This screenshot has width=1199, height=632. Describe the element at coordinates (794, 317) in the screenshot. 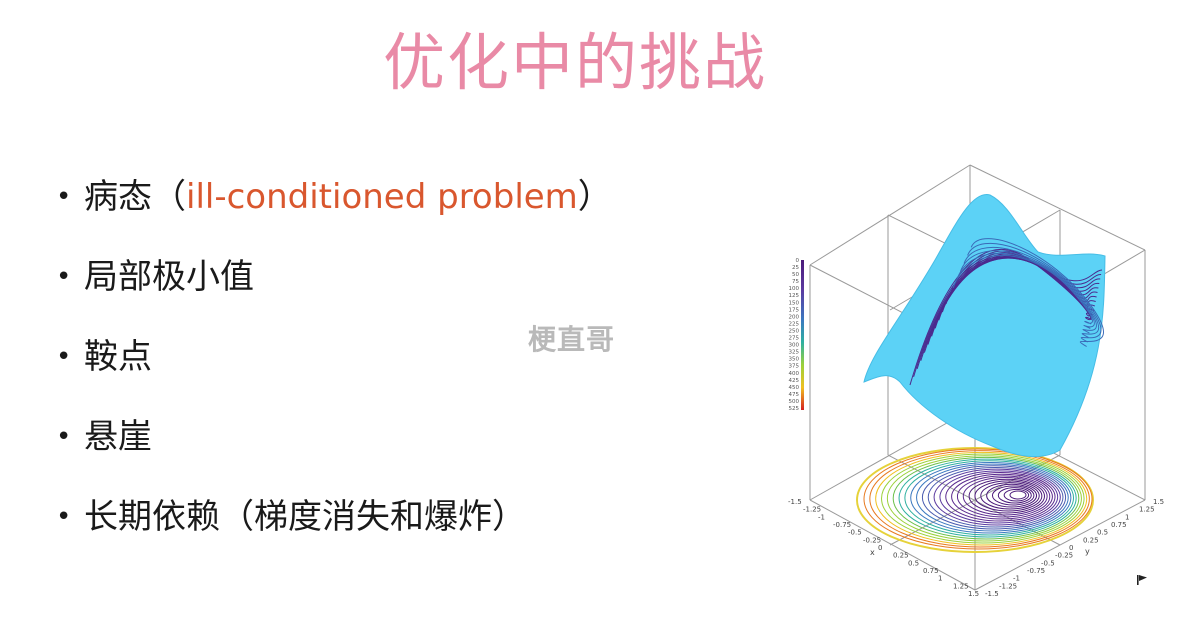

I see `colorbar-tick-label: 200` at that location.